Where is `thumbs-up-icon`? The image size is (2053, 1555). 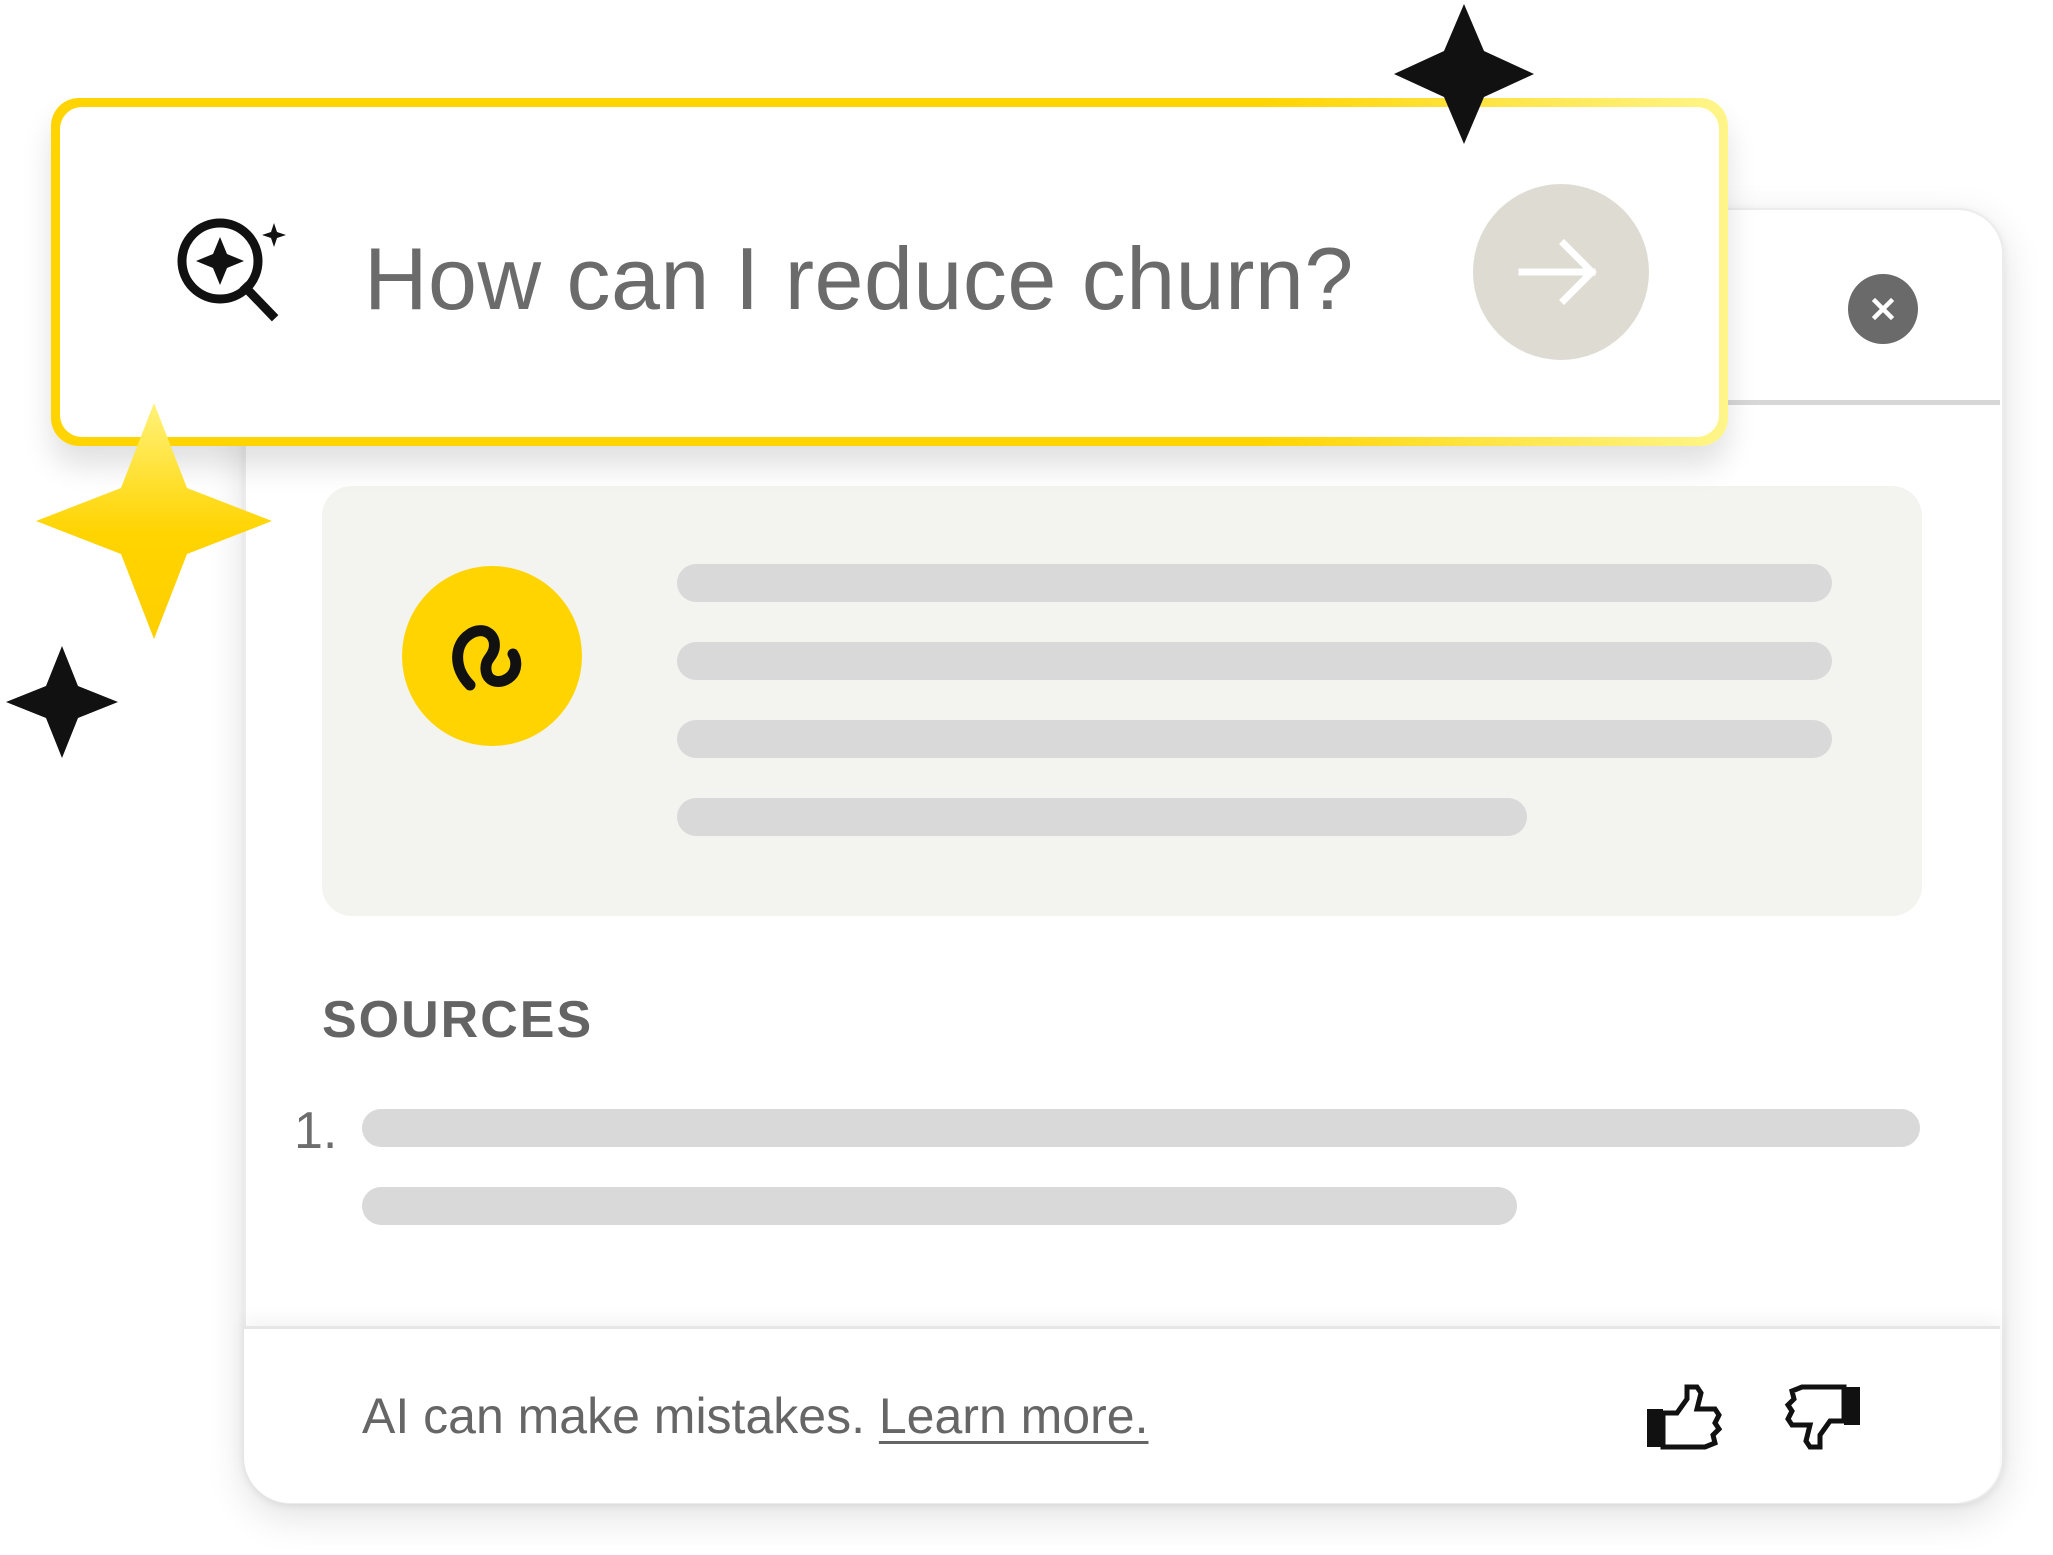
thumbs-up-icon is located at coordinates (1685, 1417).